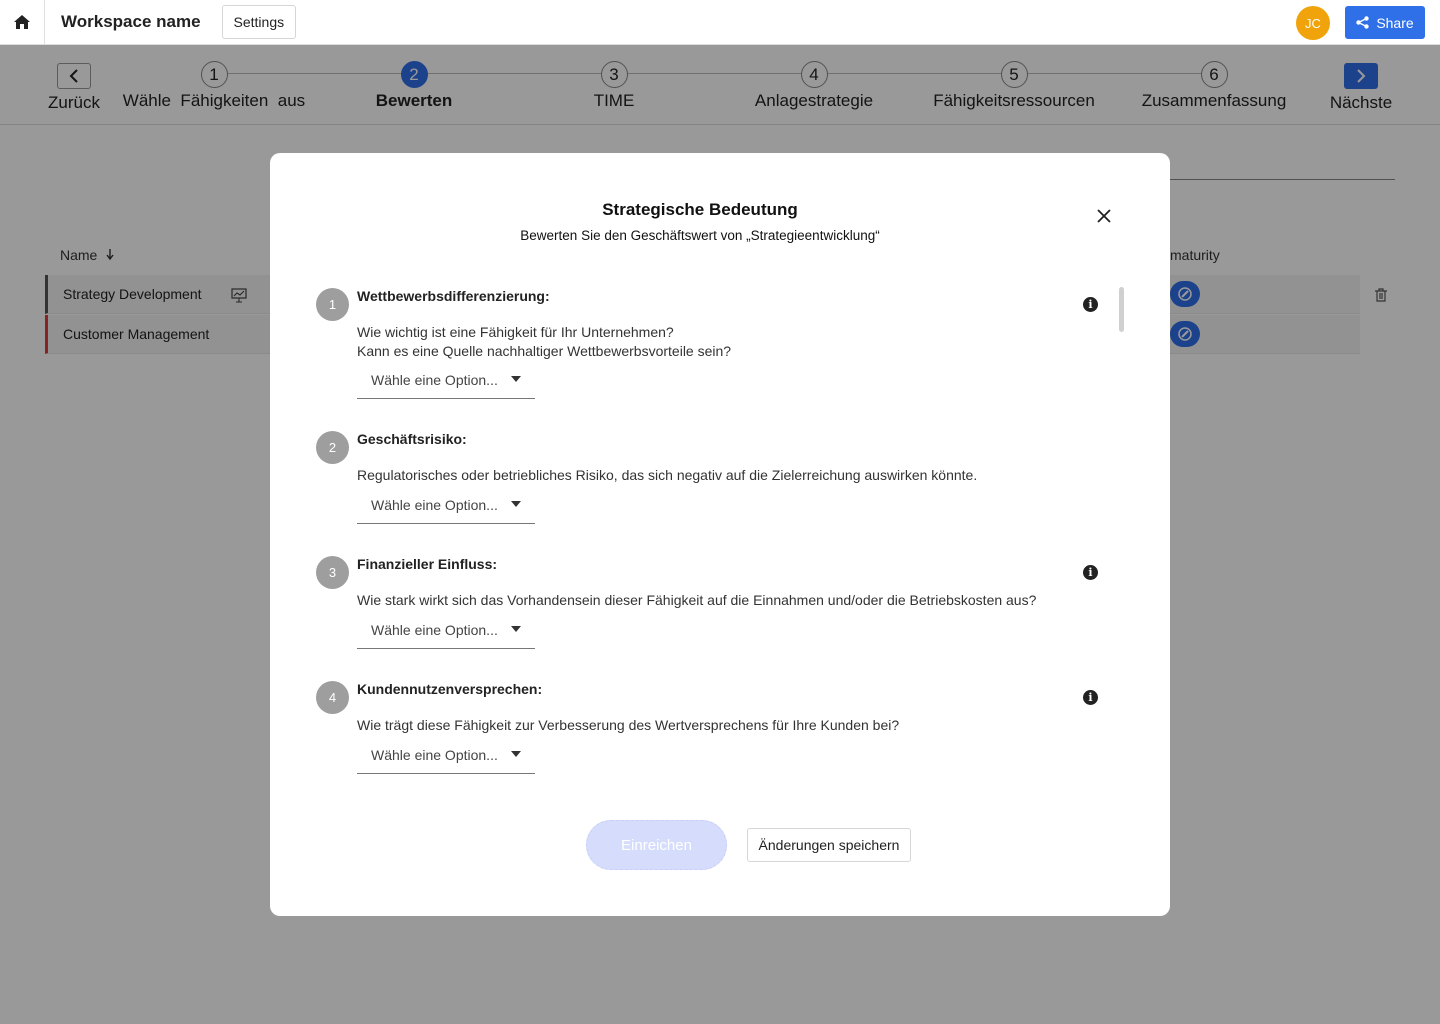 The image size is (1440, 1024). I want to click on share-button: Share, so click(1385, 22).